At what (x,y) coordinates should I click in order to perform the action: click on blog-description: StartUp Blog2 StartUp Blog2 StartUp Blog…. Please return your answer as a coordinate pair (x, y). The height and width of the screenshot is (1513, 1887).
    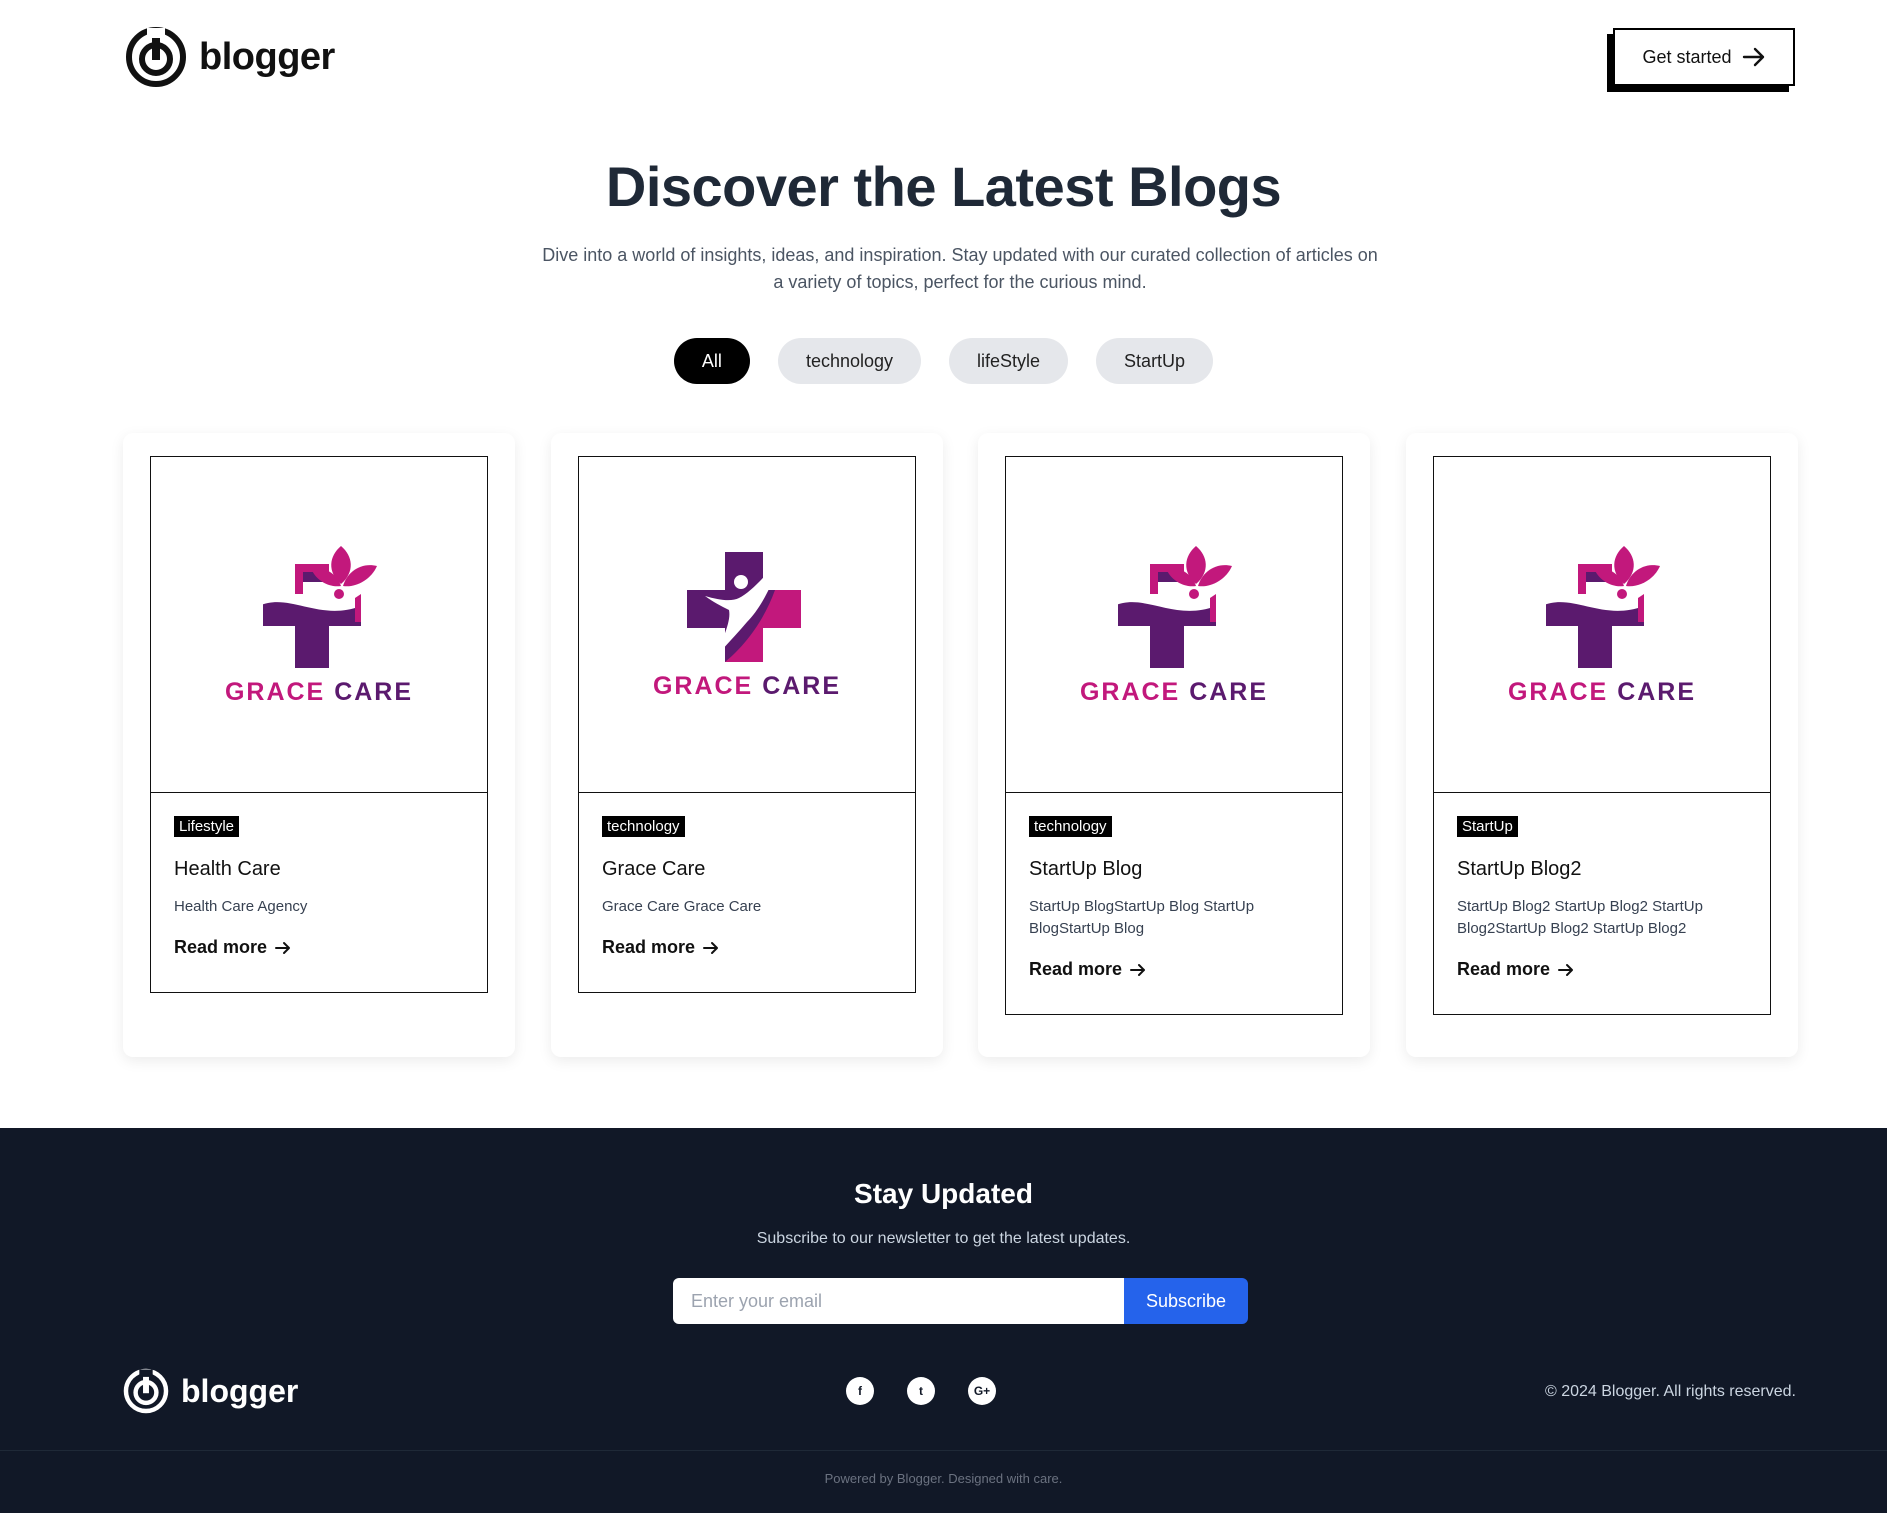
    Looking at the image, I should click on (1580, 917).